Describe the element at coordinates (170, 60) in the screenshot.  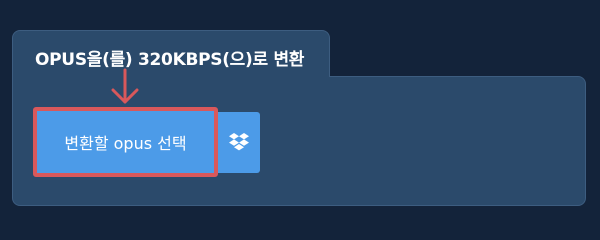
I see `panel-title: OPUS을(를) 320KBPS(으)로 변환` at that location.